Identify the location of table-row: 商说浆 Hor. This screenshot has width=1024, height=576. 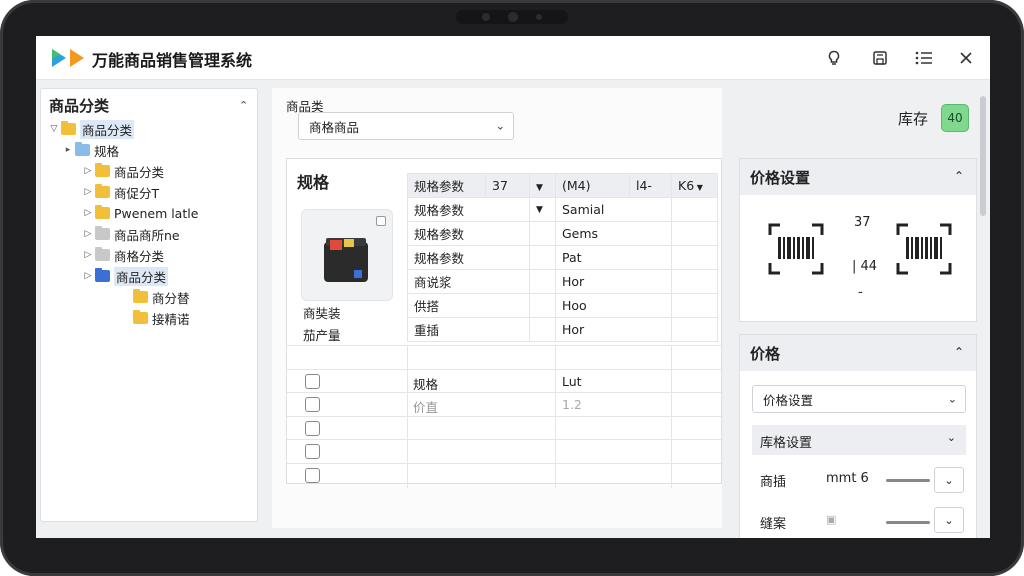
(562, 281).